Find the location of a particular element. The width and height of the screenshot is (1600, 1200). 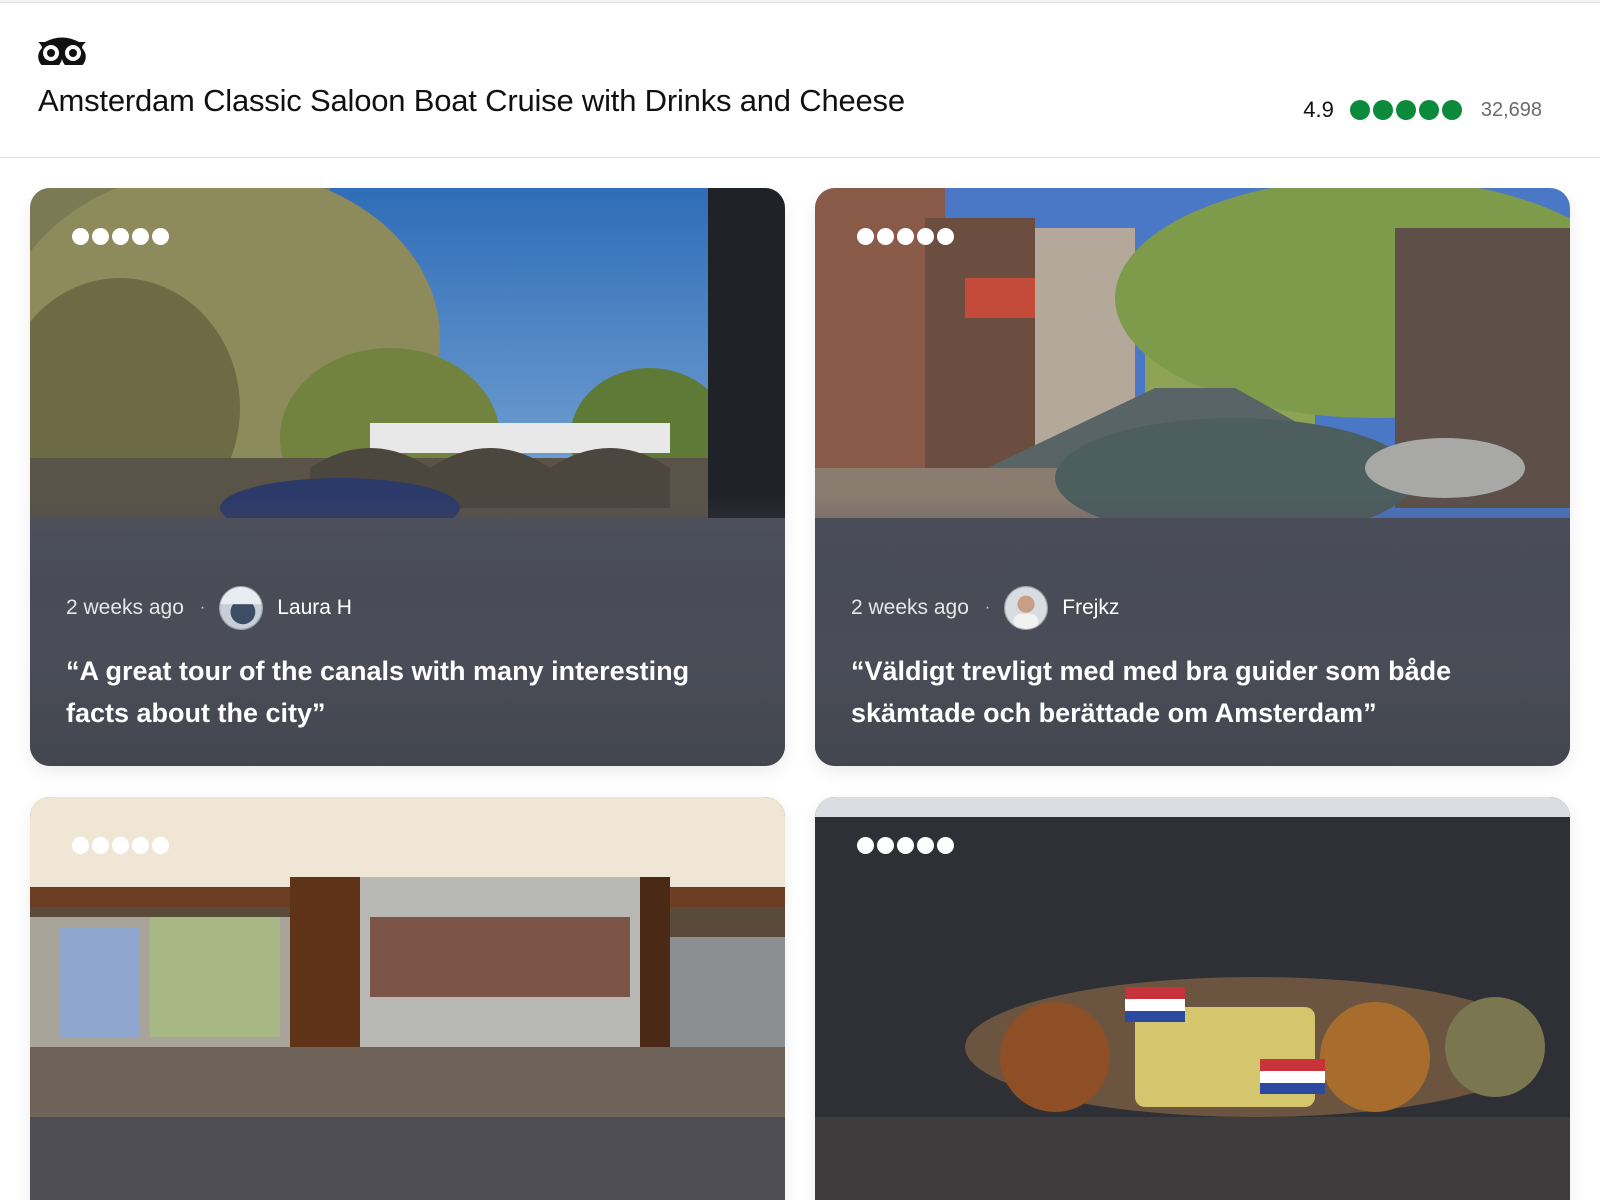

review-author: Laura H is located at coordinates (314, 608).